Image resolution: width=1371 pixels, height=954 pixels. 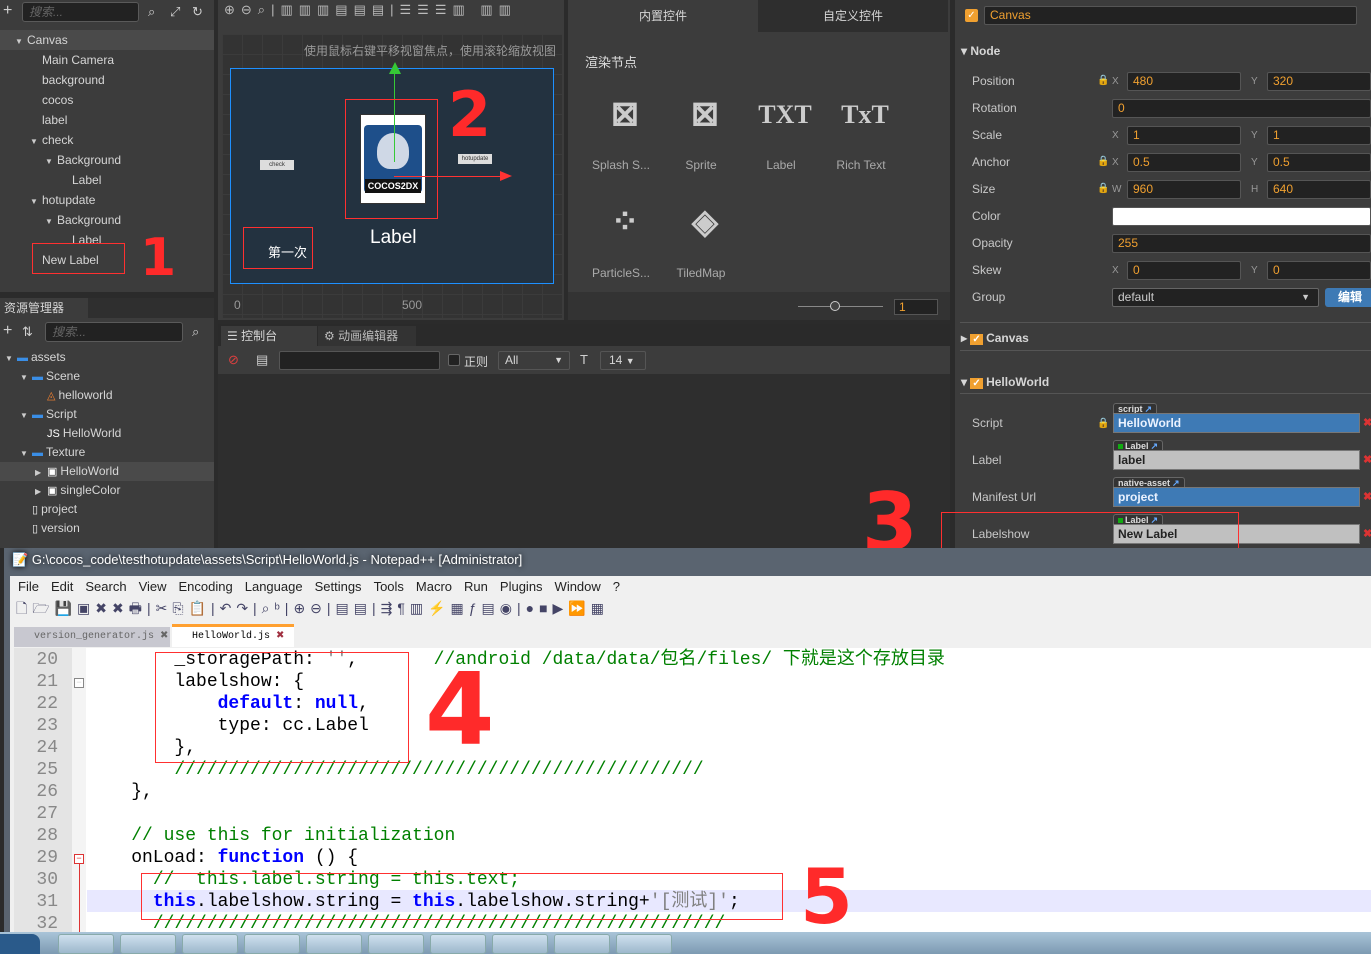 What do you see at coordinates (107, 120) in the screenshot?
I see `tree-item: label` at bounding box center [107, 120].